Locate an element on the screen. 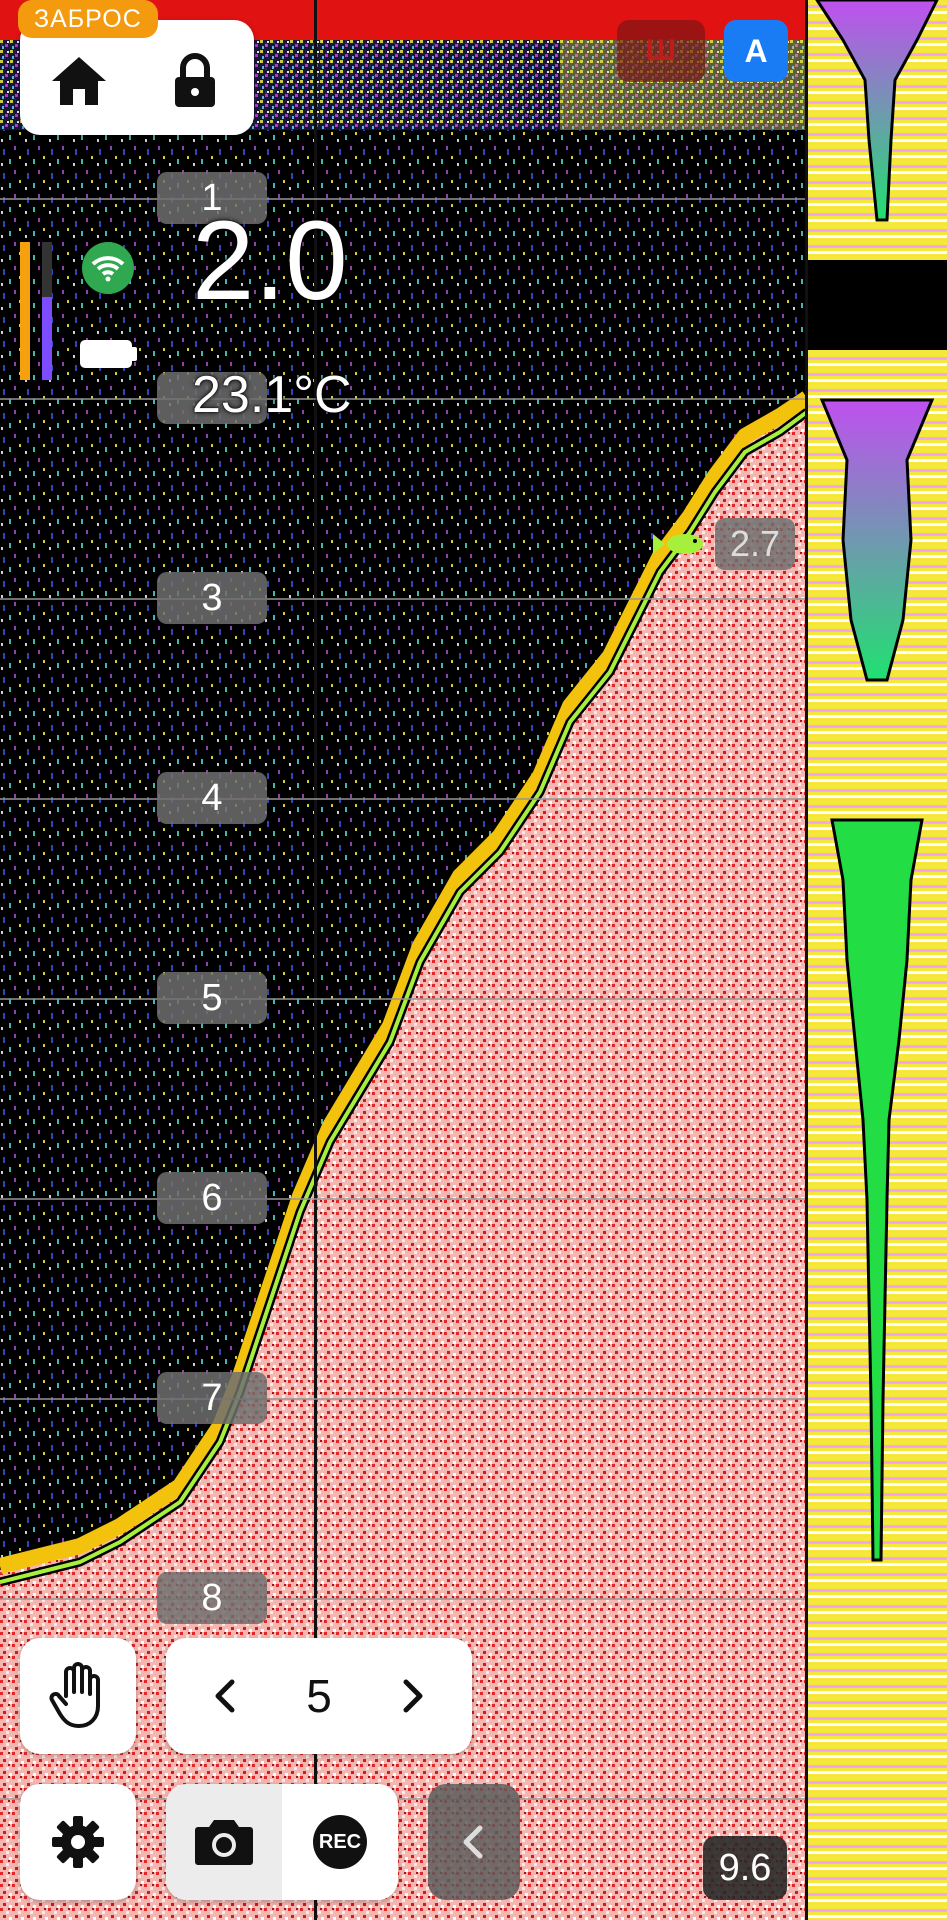 The height and width of the screenshot is (1920, 947). wifi-status is located at coordinates (108, 268).